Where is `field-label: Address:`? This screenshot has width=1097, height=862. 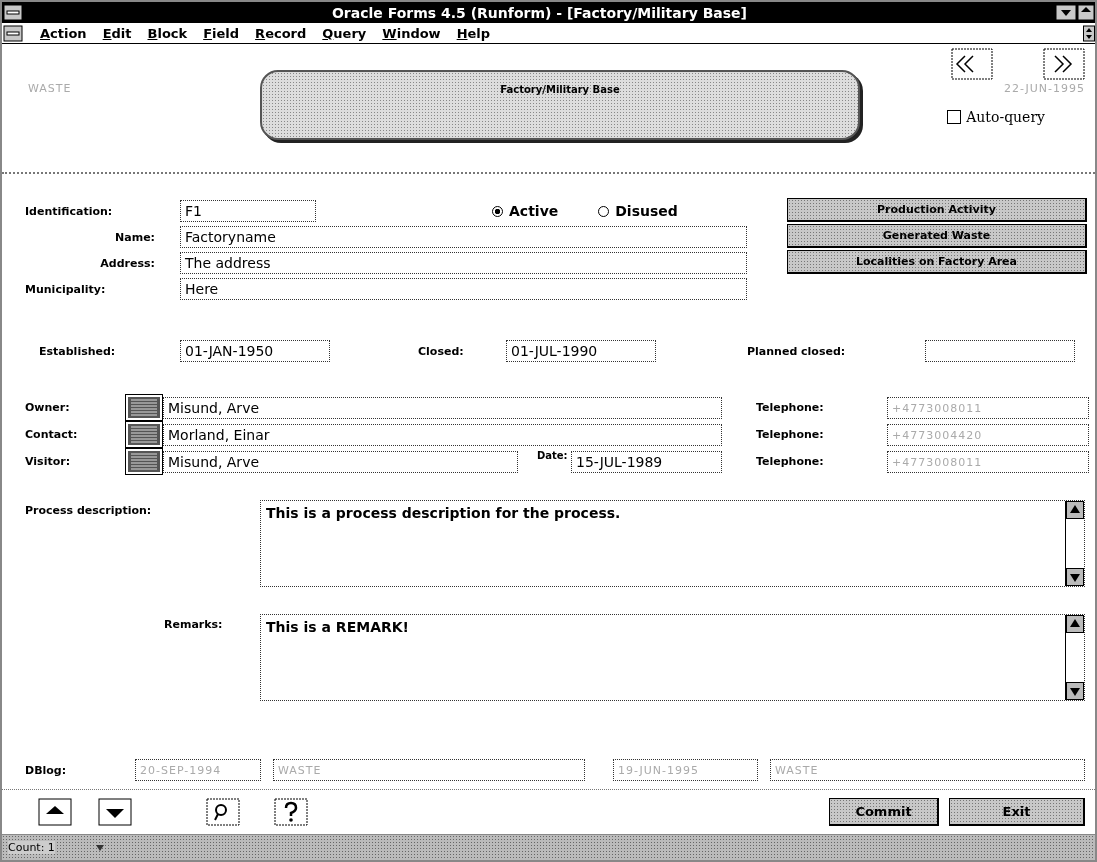
field-label: Address: is located at coordinates (127, 263).